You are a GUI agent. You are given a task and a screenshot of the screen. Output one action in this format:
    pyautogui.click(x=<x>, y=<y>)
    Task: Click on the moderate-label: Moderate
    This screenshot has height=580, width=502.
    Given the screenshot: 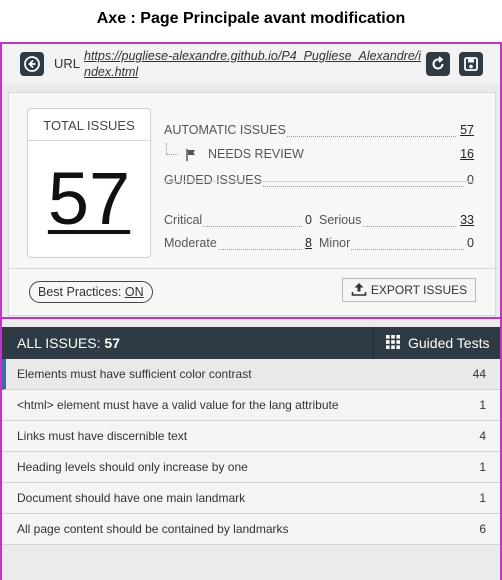 What is the action you would take?
    pyautogui.click(x=191, y=243)
    